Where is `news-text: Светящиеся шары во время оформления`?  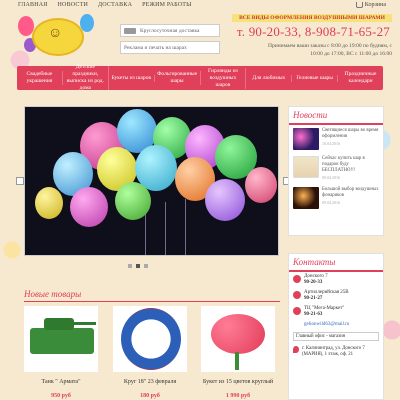 news-text: Светящиеся шары во время оформления is located at coordinates (350, 133).